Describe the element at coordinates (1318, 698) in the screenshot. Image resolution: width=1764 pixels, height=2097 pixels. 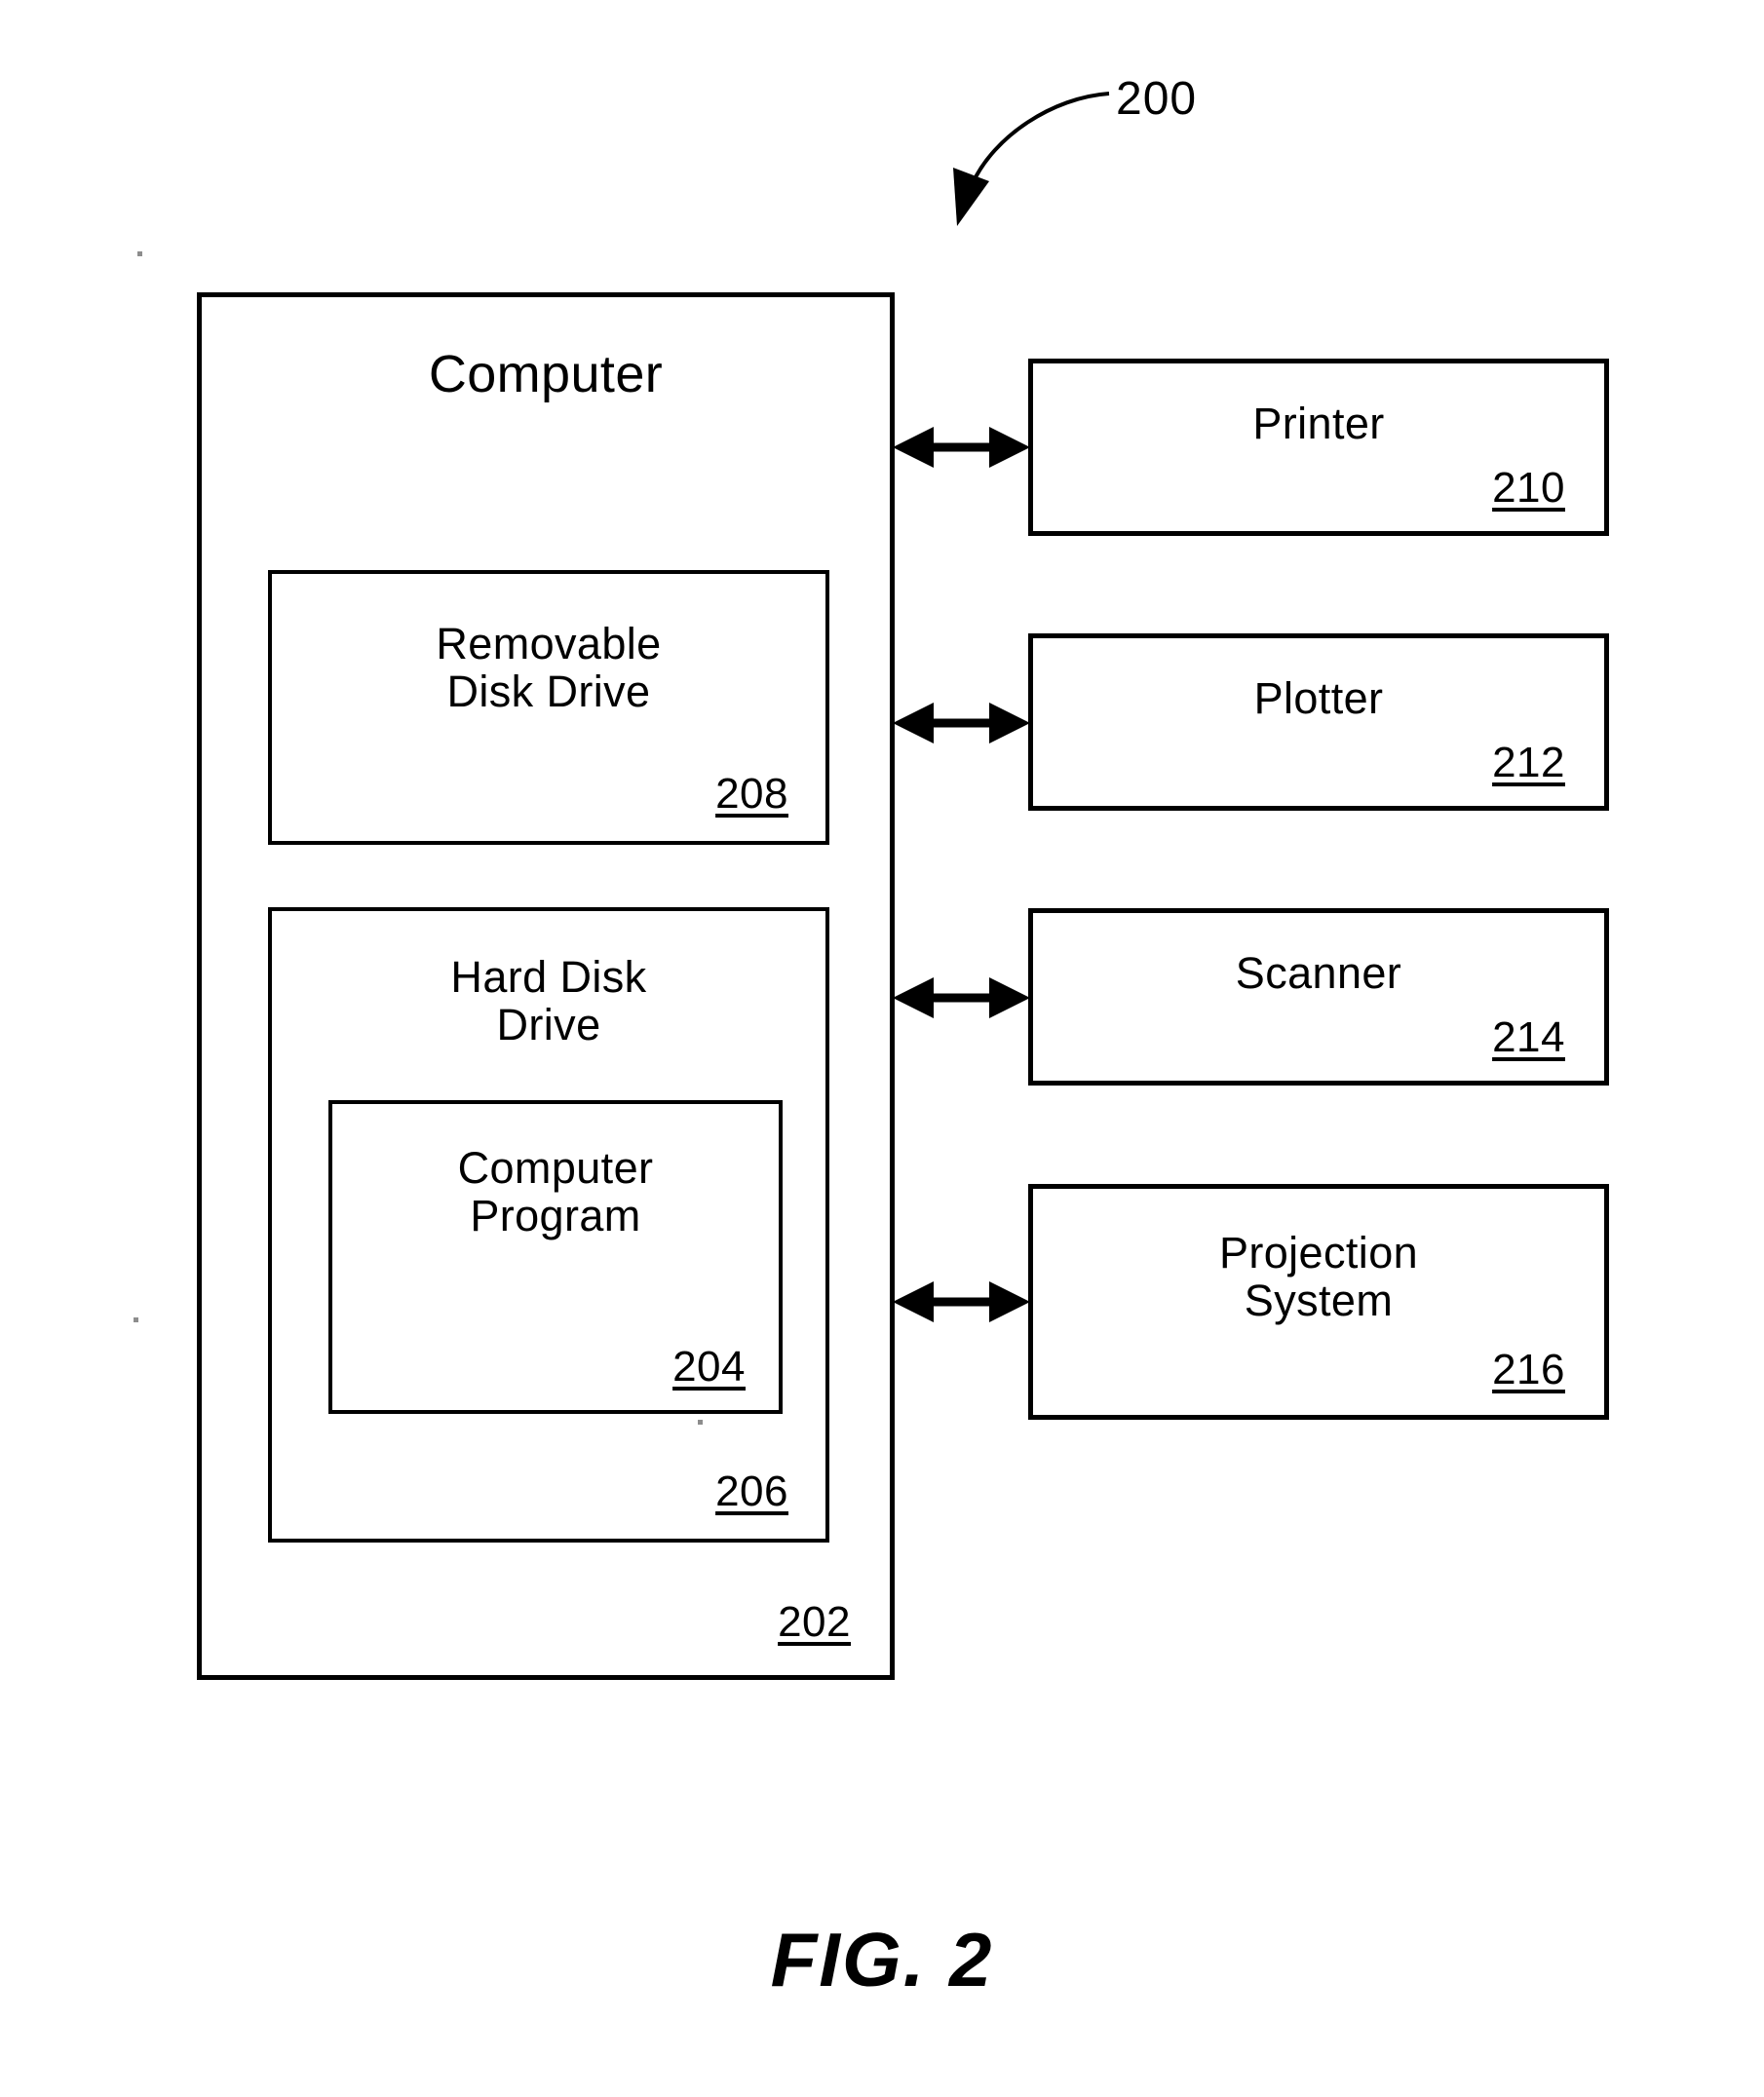
I see `plotter-title: Plotter` at that location.